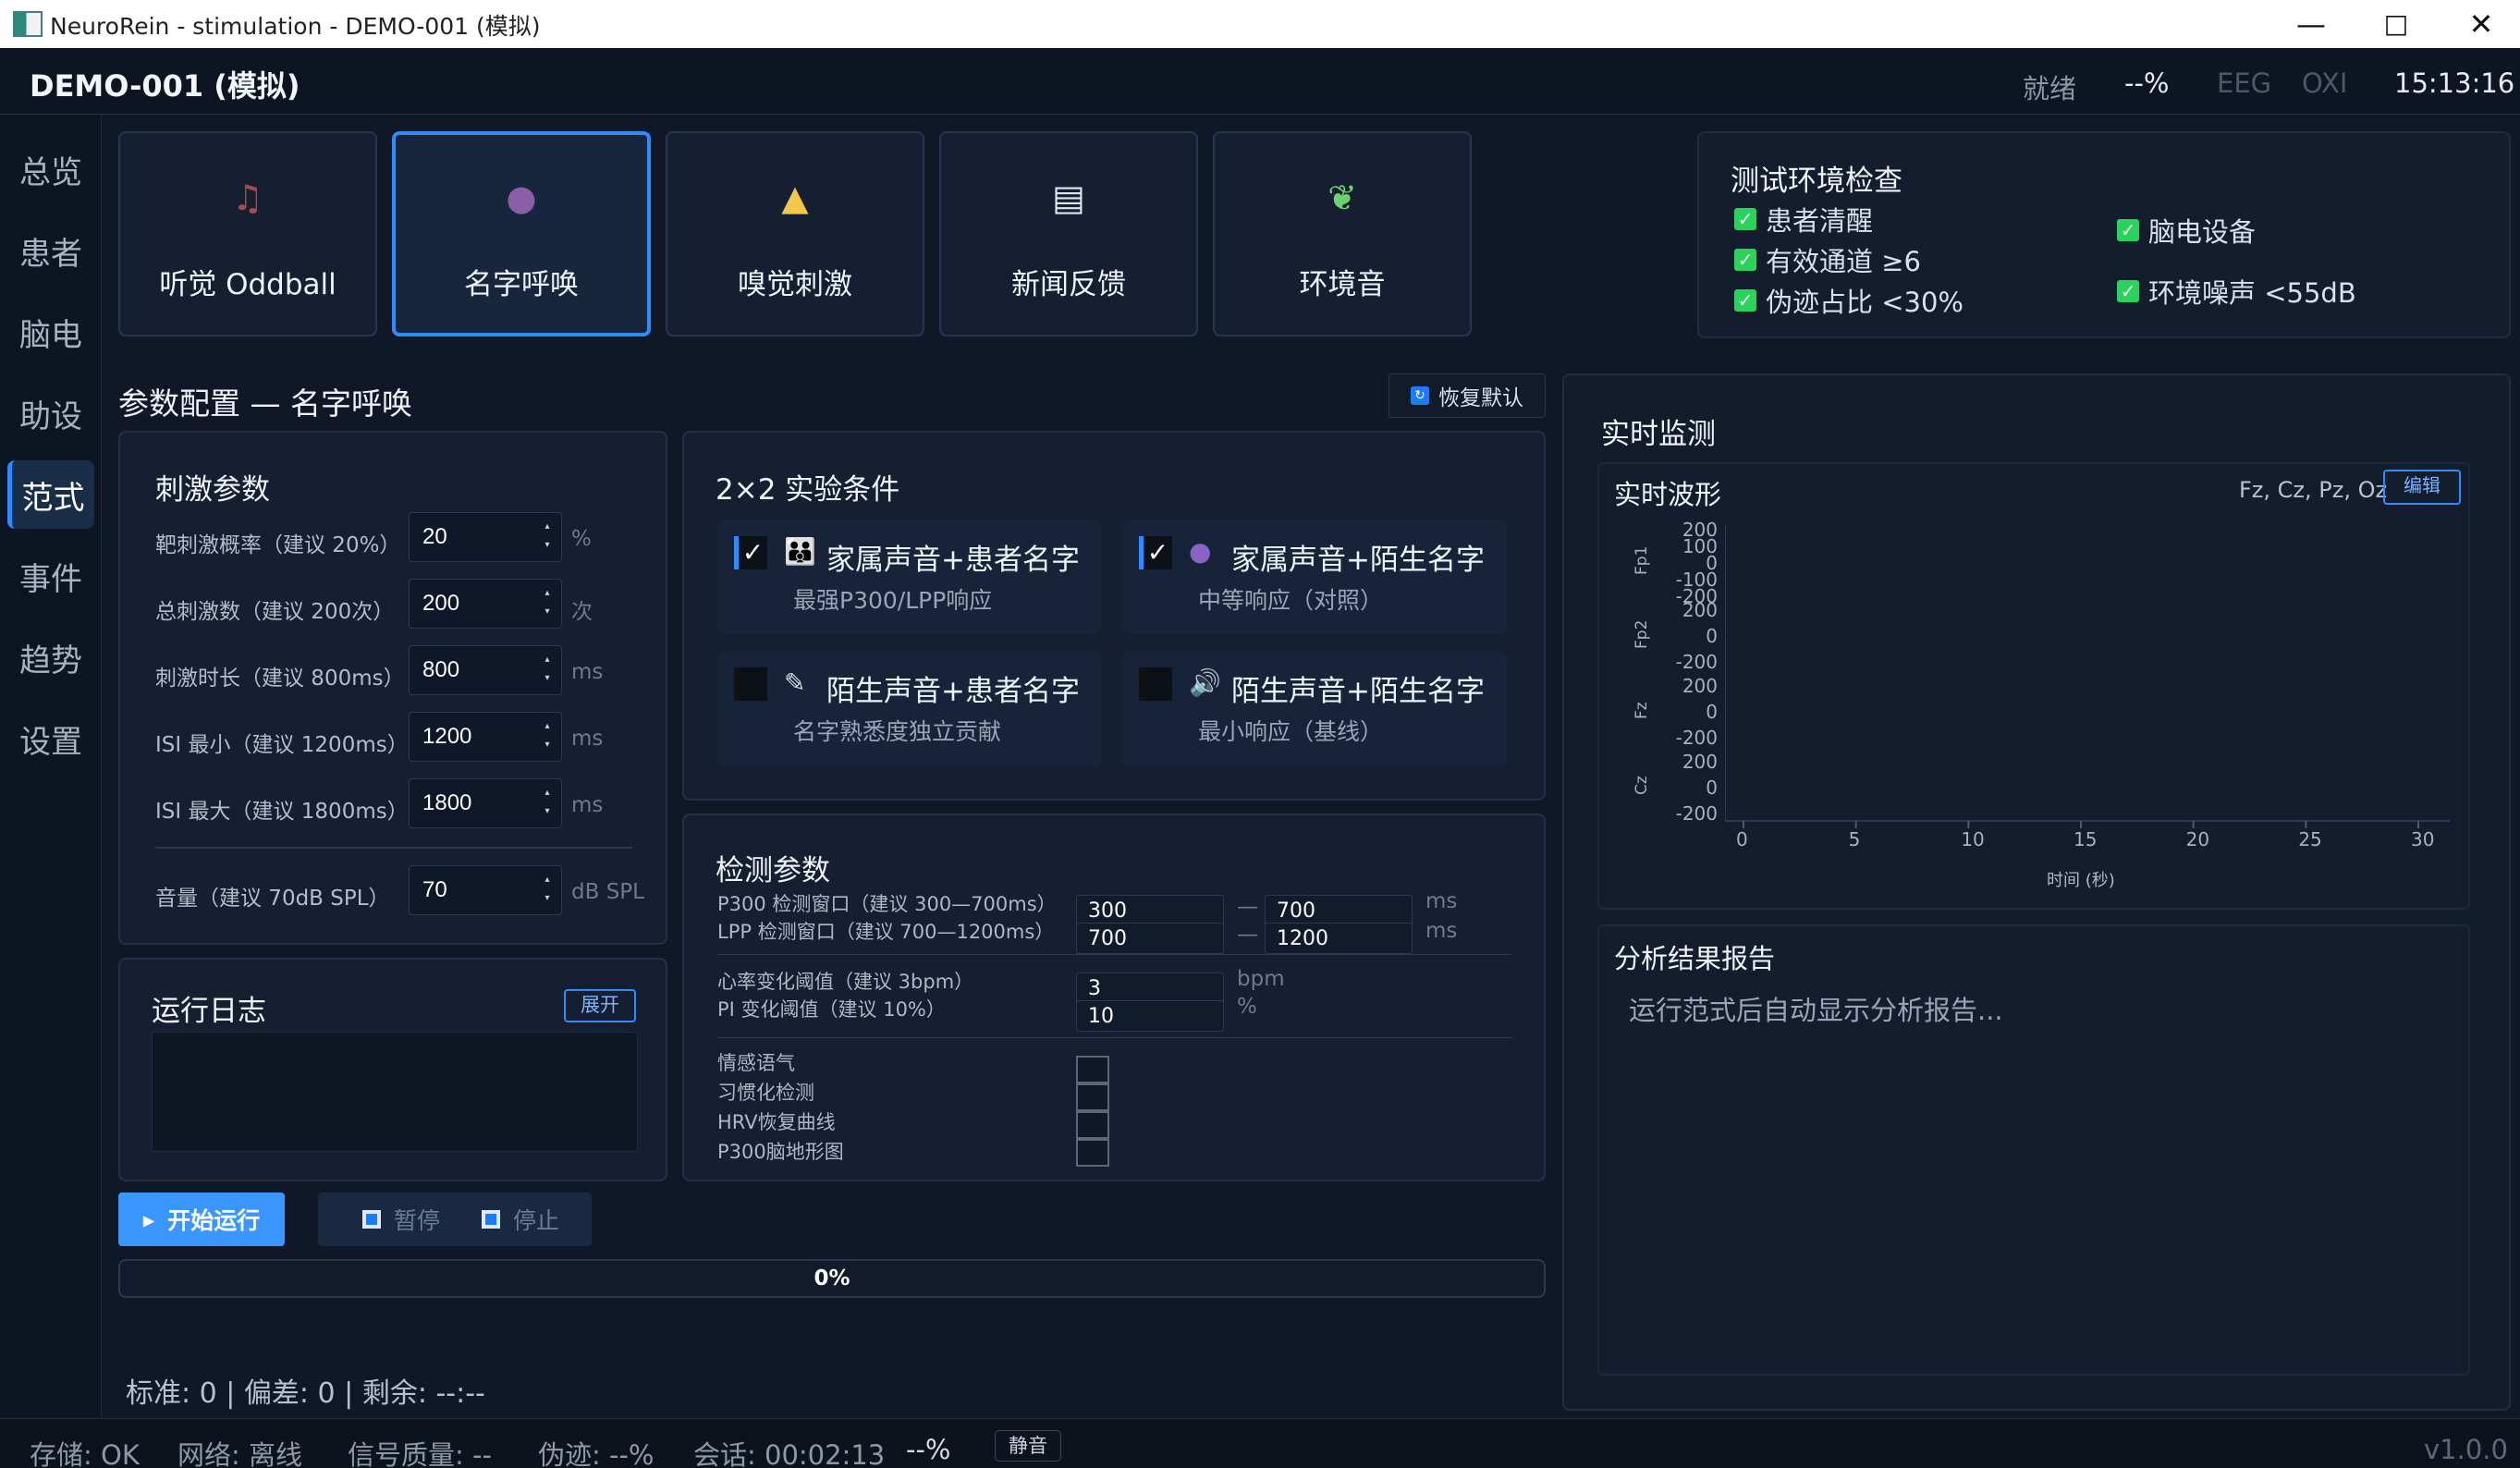 This screenshot has height=1468, width=2520. I want to click on condition-title: 陌生声音+患者名字, so click(953, 691).